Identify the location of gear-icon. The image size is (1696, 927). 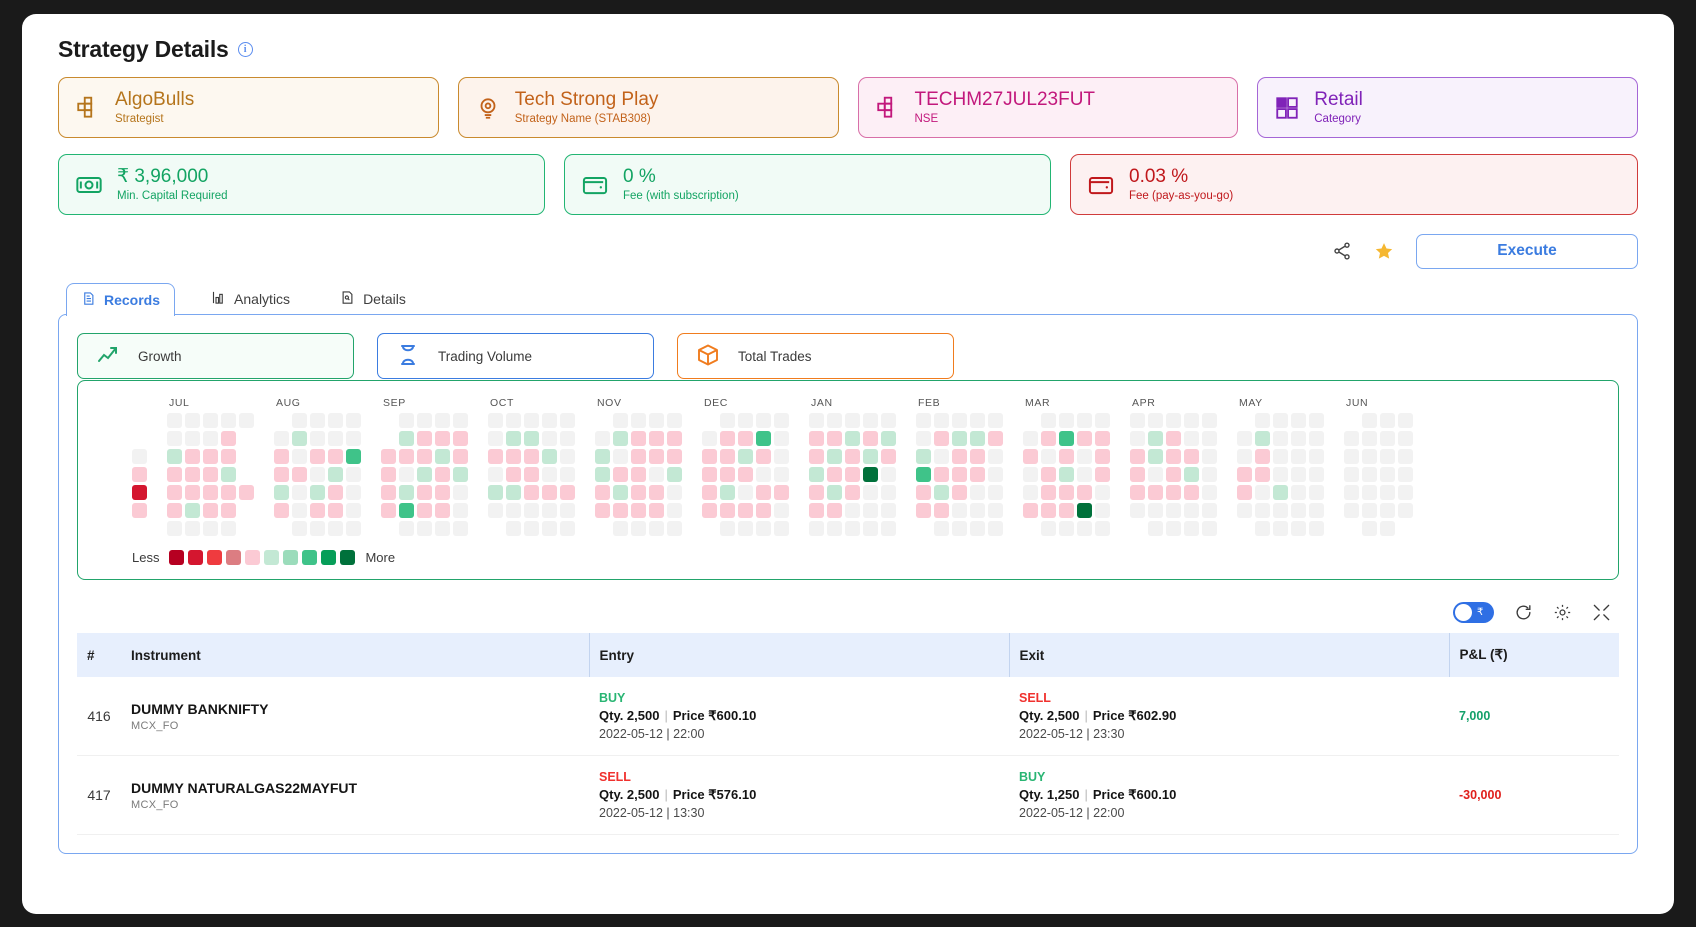
(1562, 612).